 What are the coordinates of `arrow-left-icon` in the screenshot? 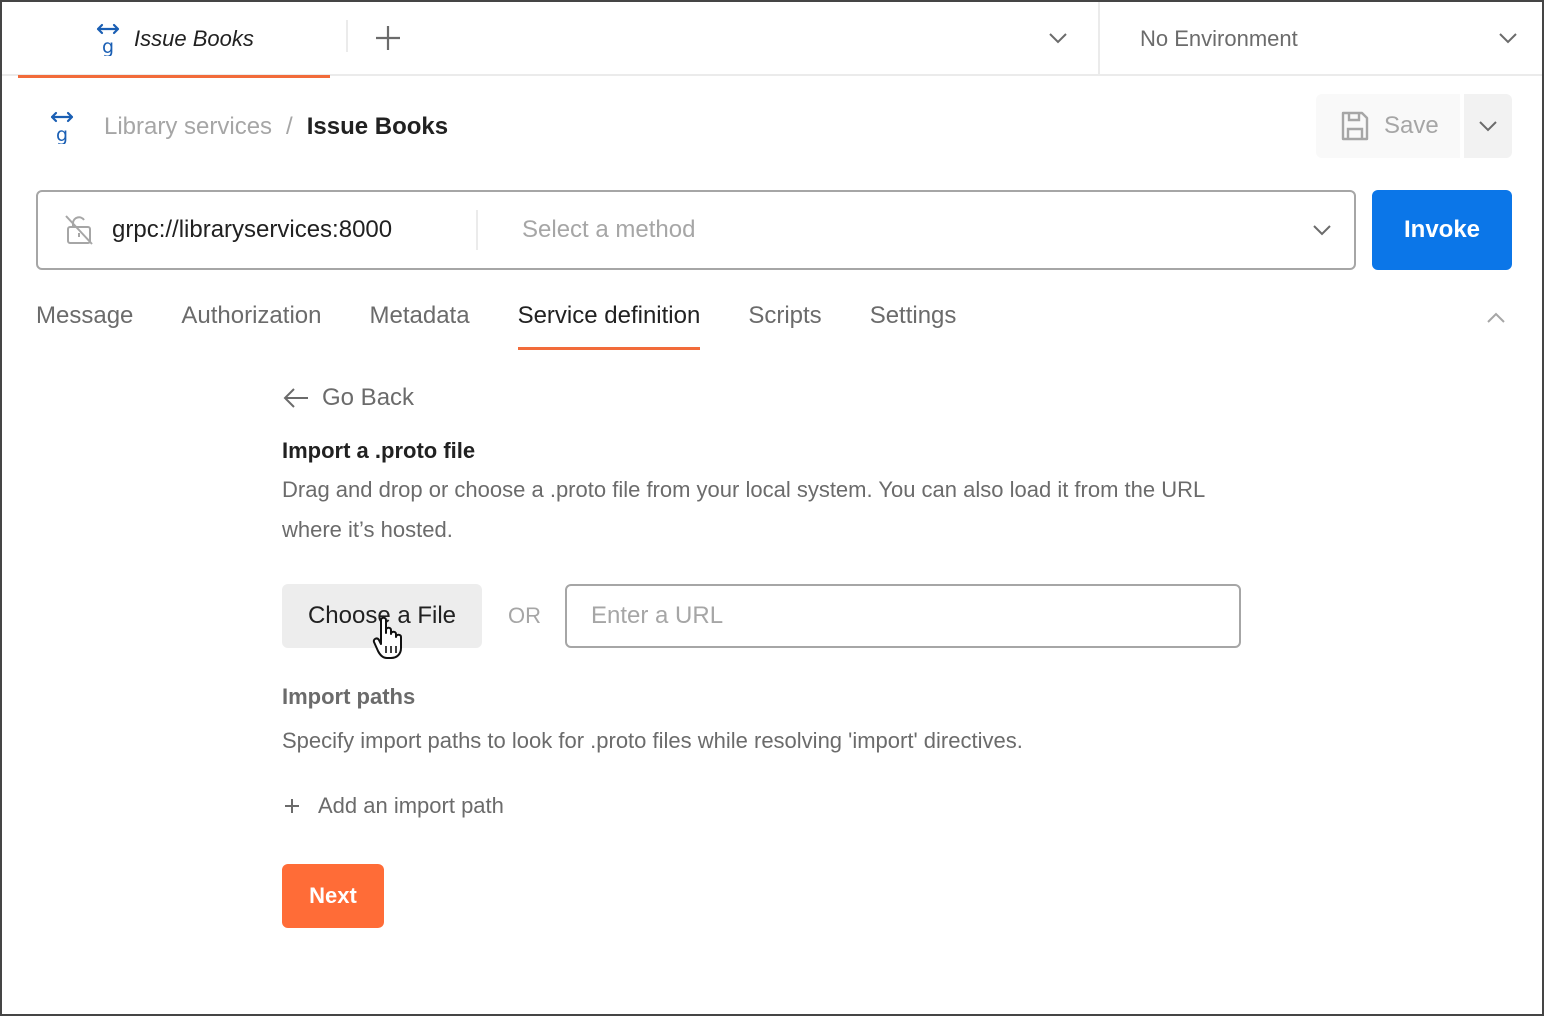 It's located at (295, 398).